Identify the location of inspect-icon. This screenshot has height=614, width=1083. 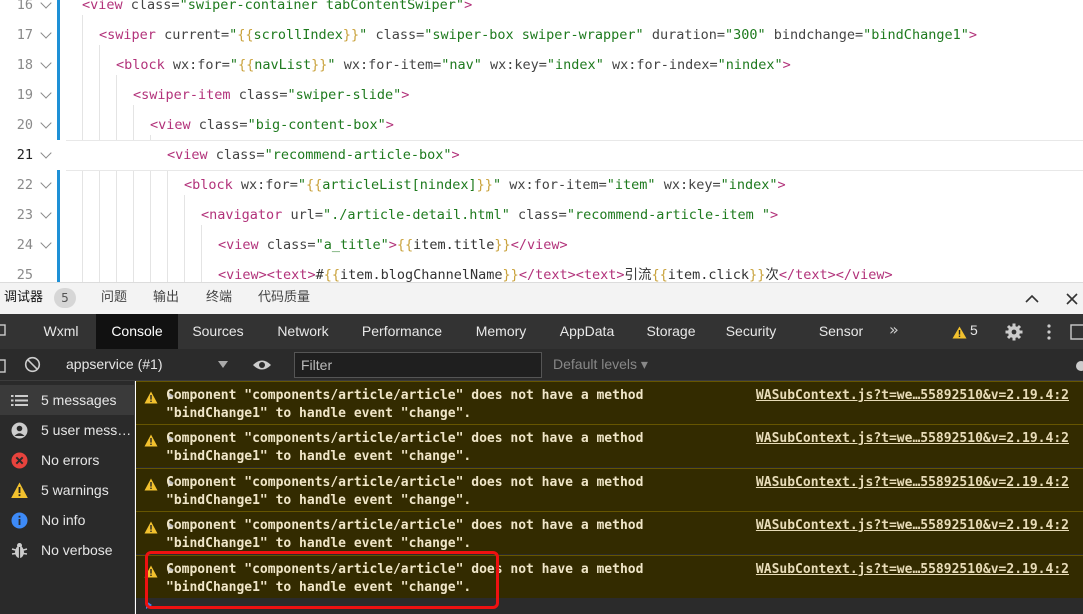
(4, 331).